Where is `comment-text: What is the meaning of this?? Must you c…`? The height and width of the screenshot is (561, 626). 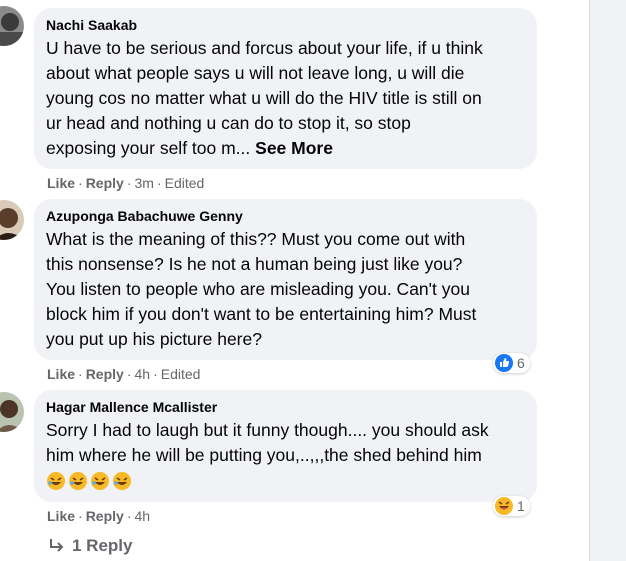 comment-text: What is the meaning of this?? Must you c… is located at coordinates (261, 289).